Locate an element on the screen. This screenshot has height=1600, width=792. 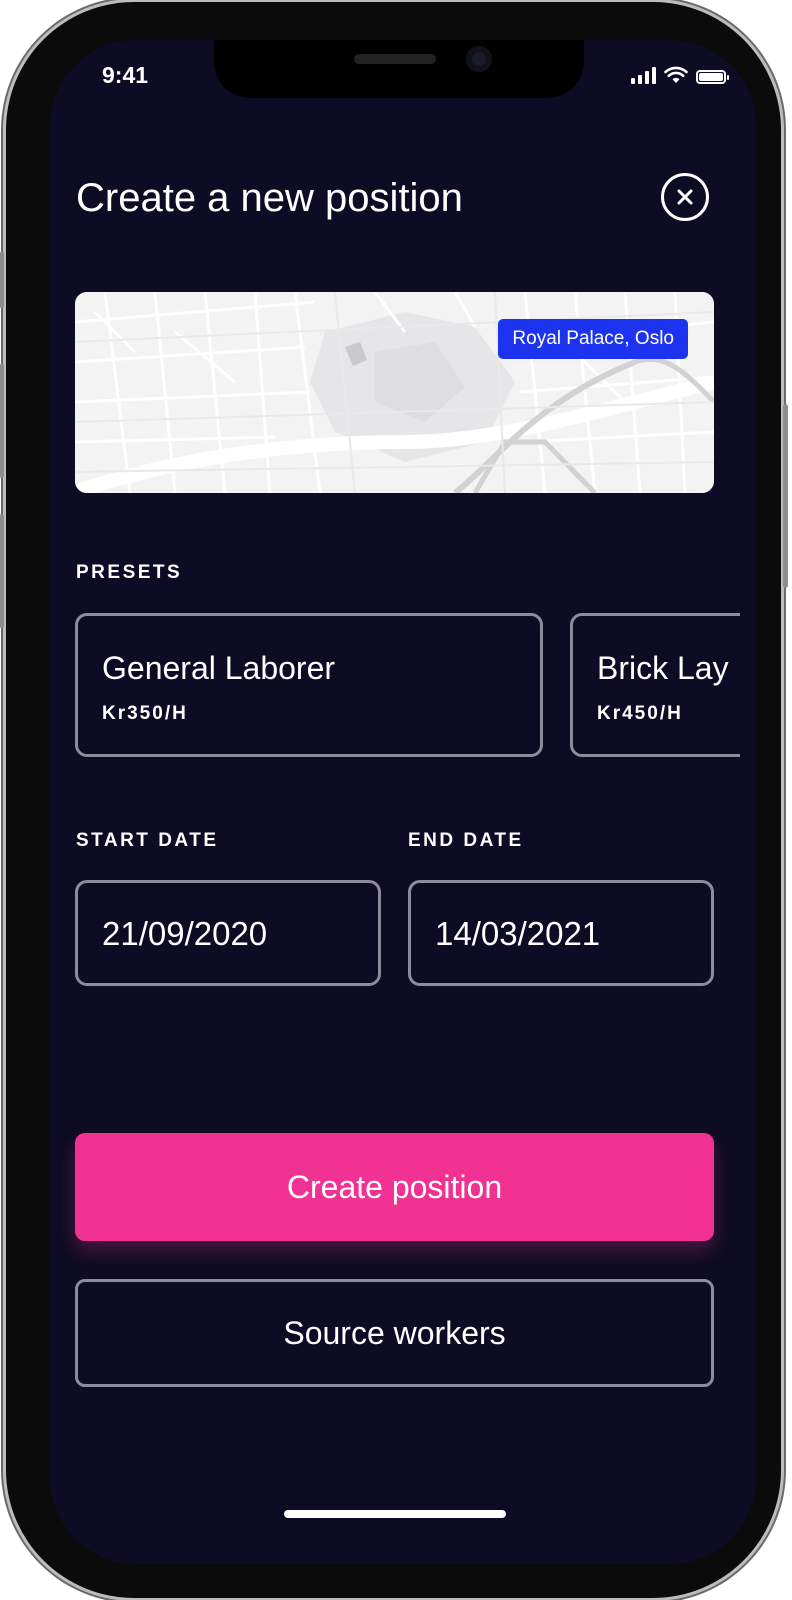
volume-up-button is located at coordinates (2, 421).